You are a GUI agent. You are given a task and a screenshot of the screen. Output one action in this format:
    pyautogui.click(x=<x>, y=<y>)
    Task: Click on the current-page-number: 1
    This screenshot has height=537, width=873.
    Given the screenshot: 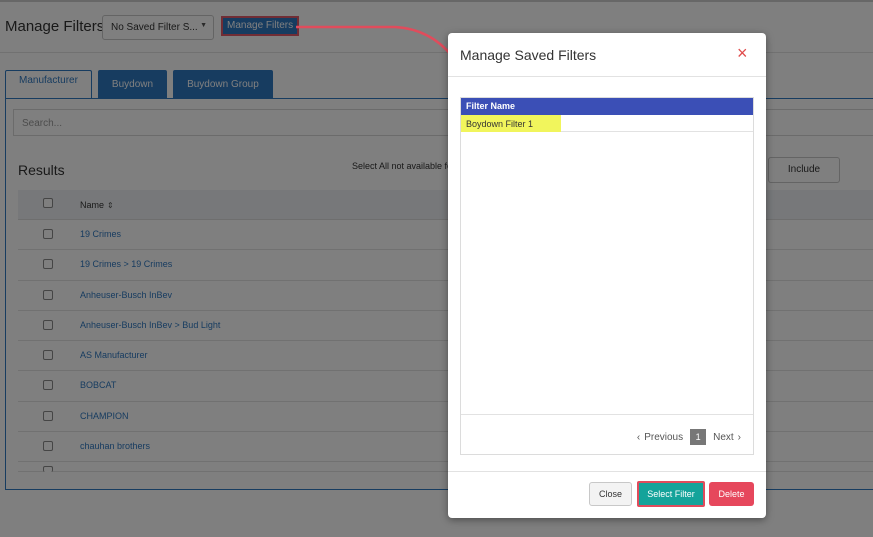 What is the action you would take?
    pyautogui.click(x=698, y=437)
    